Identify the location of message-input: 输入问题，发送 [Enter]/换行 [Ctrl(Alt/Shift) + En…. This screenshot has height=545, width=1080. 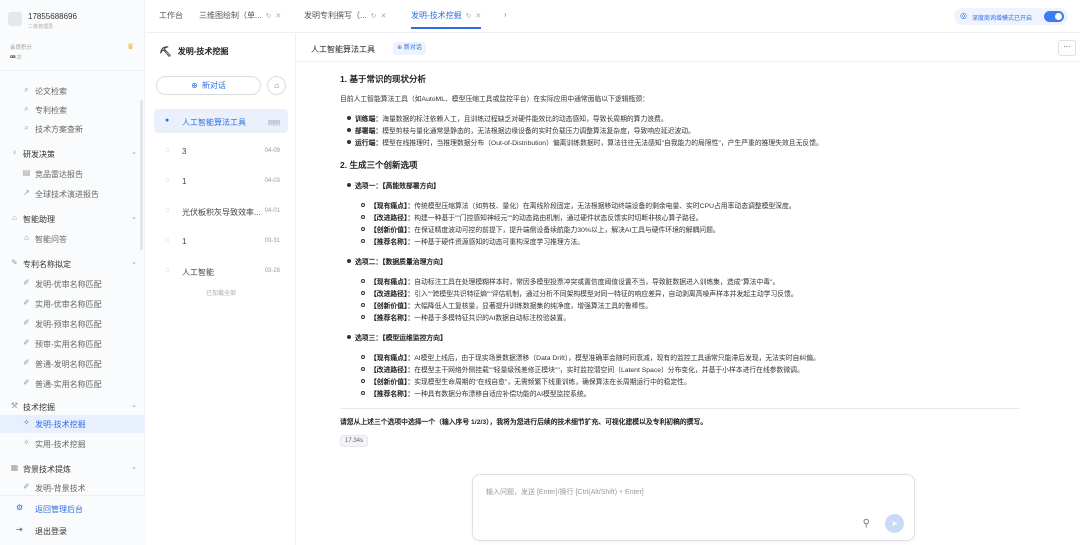
(565, 492).